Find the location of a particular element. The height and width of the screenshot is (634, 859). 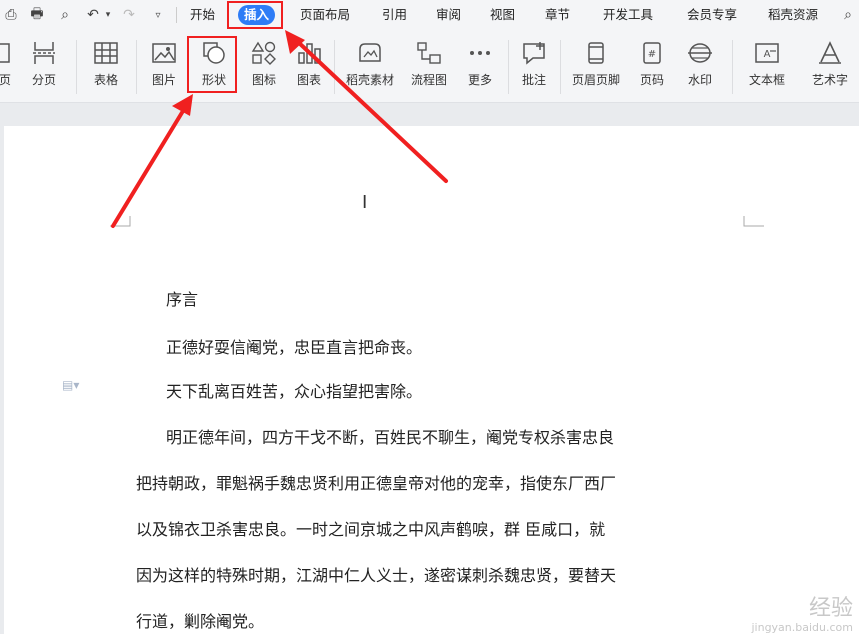

docer-material-button: 稻壳素材 is located at coordinates (370, 66).